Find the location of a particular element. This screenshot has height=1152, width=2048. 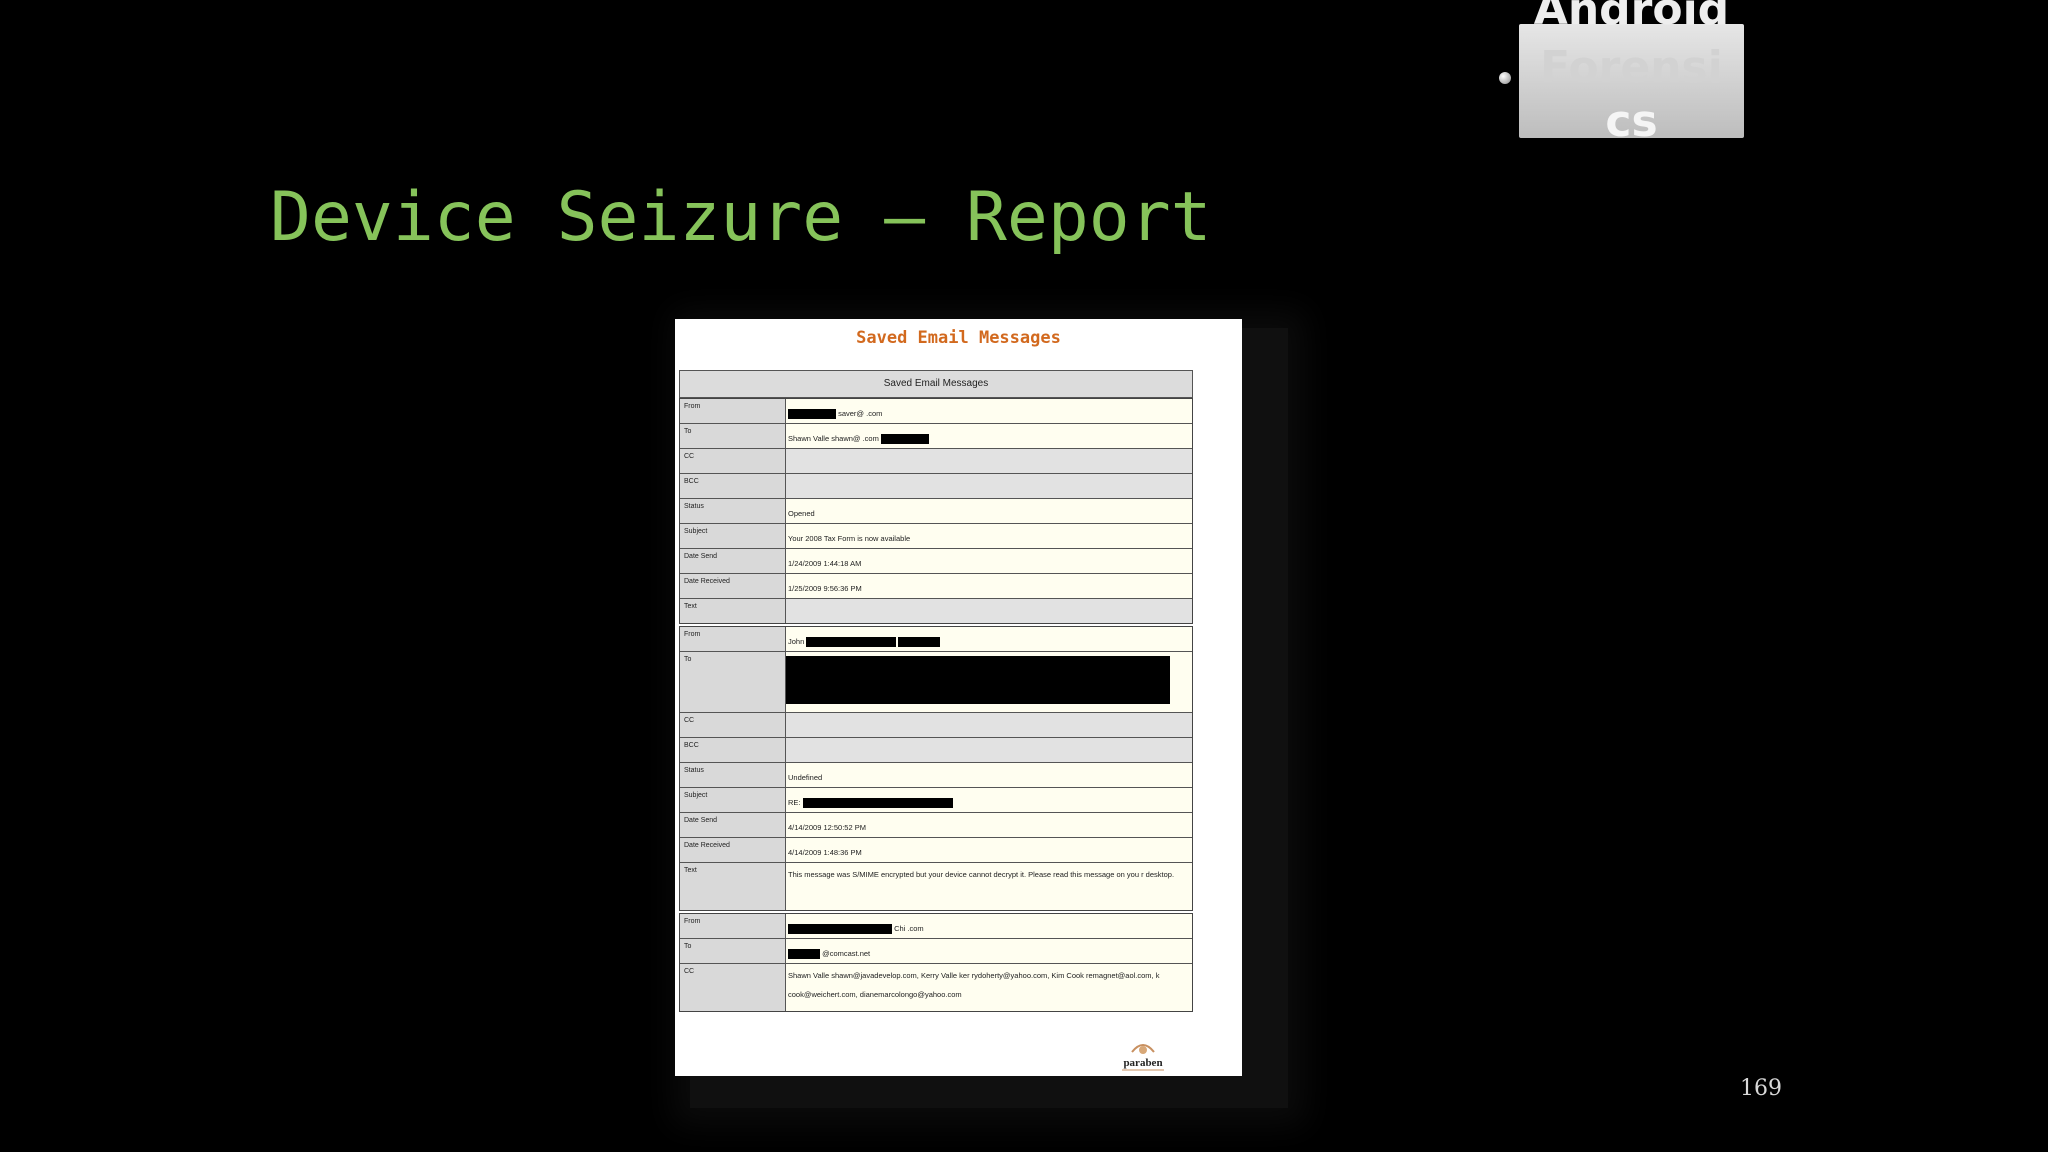

field-value: Your 2008 Tax Form is now available is located at coordinates (989, 536).